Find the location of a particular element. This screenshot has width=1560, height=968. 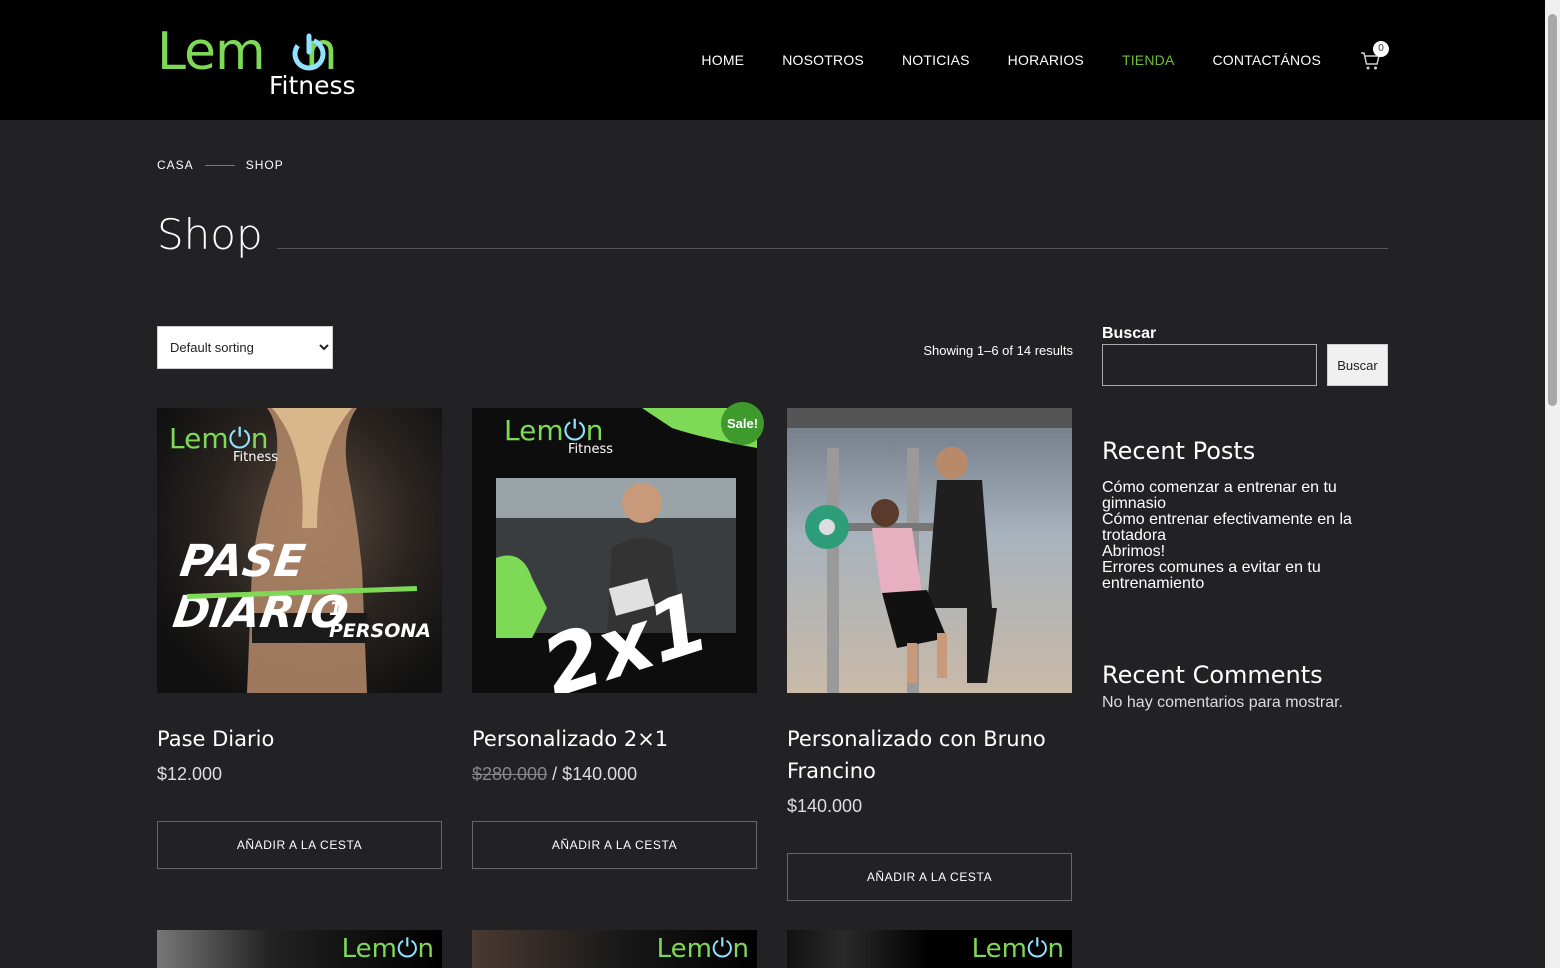

nav-horarios: HORARIOS is located at coordinates (1046, 60).